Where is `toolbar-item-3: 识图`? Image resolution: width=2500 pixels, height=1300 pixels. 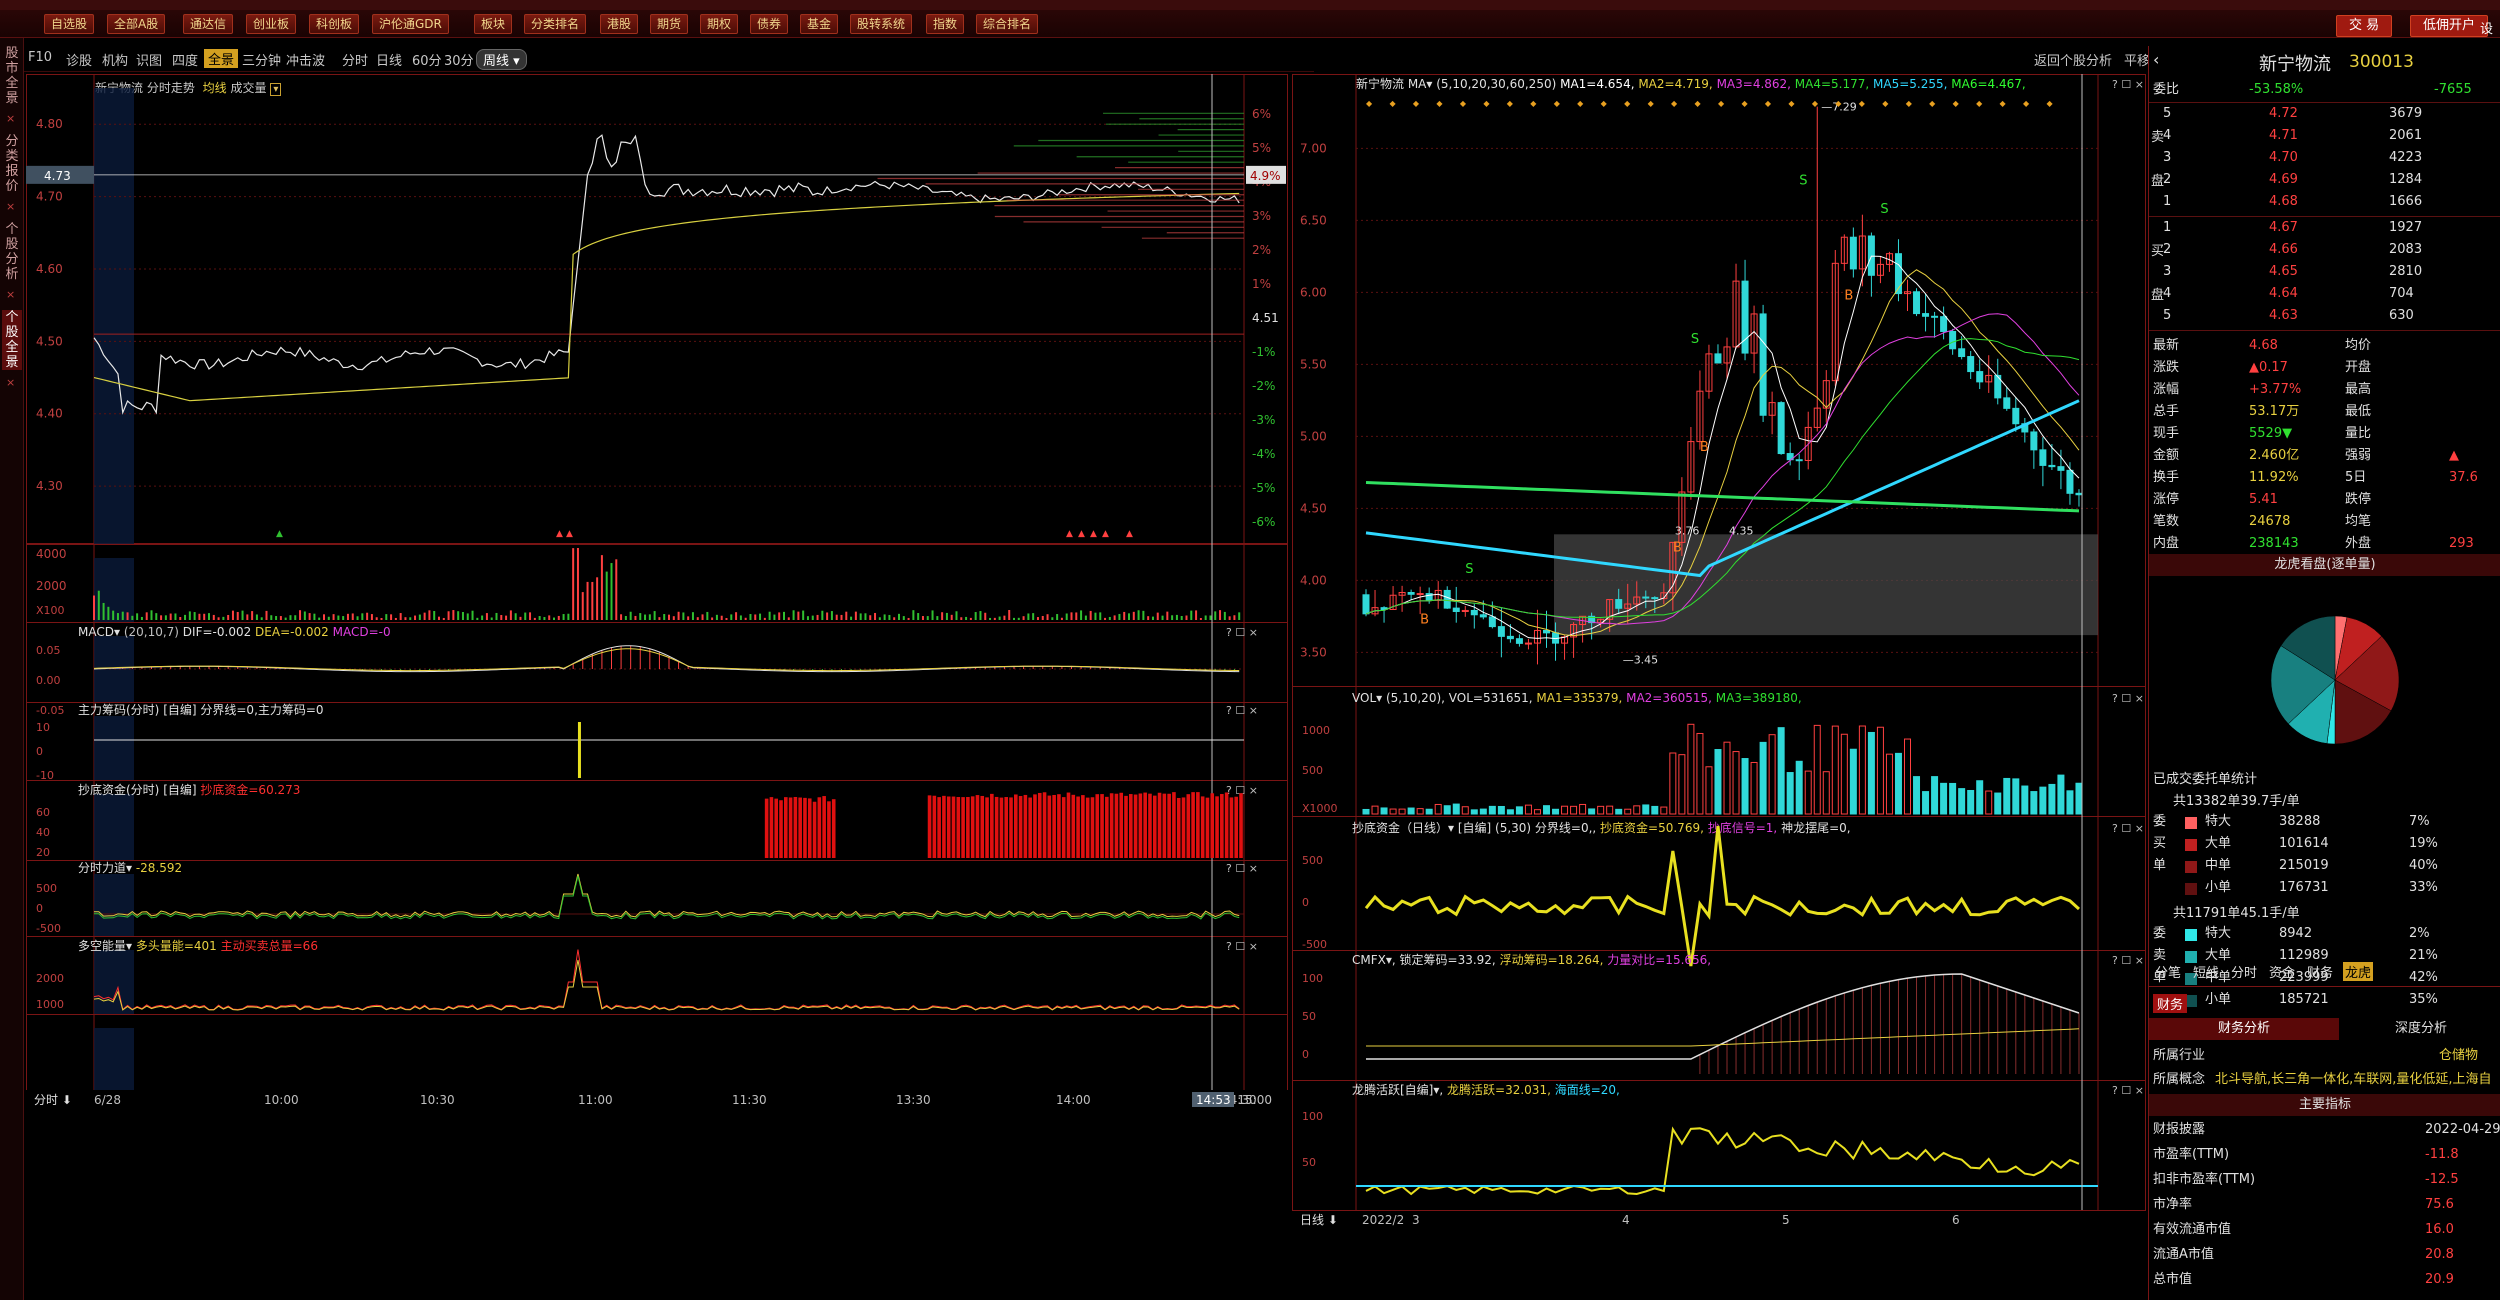
toolbar-item-3: 识图 is located at coordinates (149, 59).